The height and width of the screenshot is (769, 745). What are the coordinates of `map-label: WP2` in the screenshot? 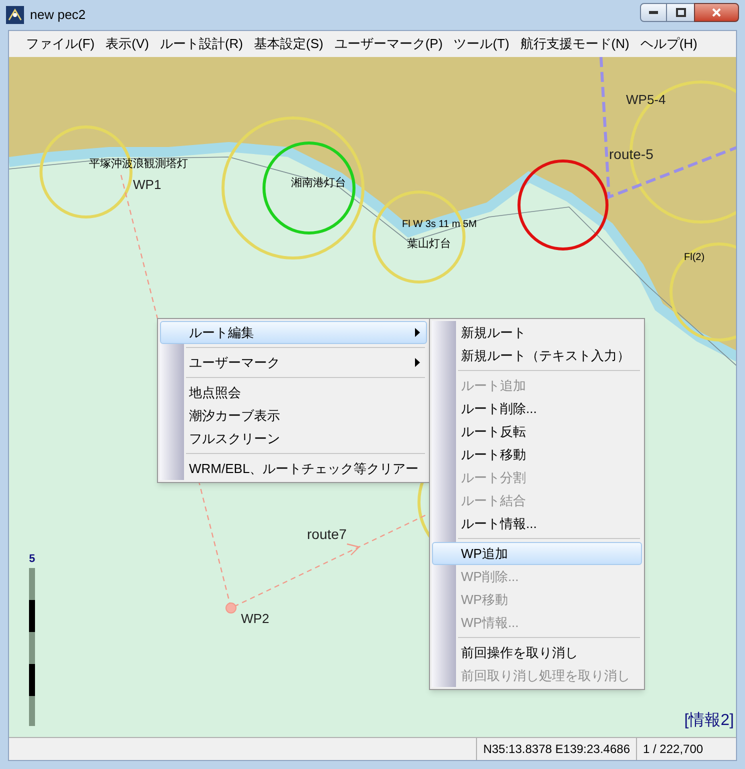 It's located at (255, 618).